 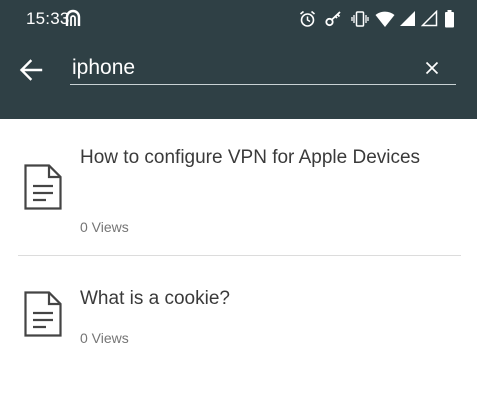 I want to click on app-notification-icon, so click(x=73, y=20).